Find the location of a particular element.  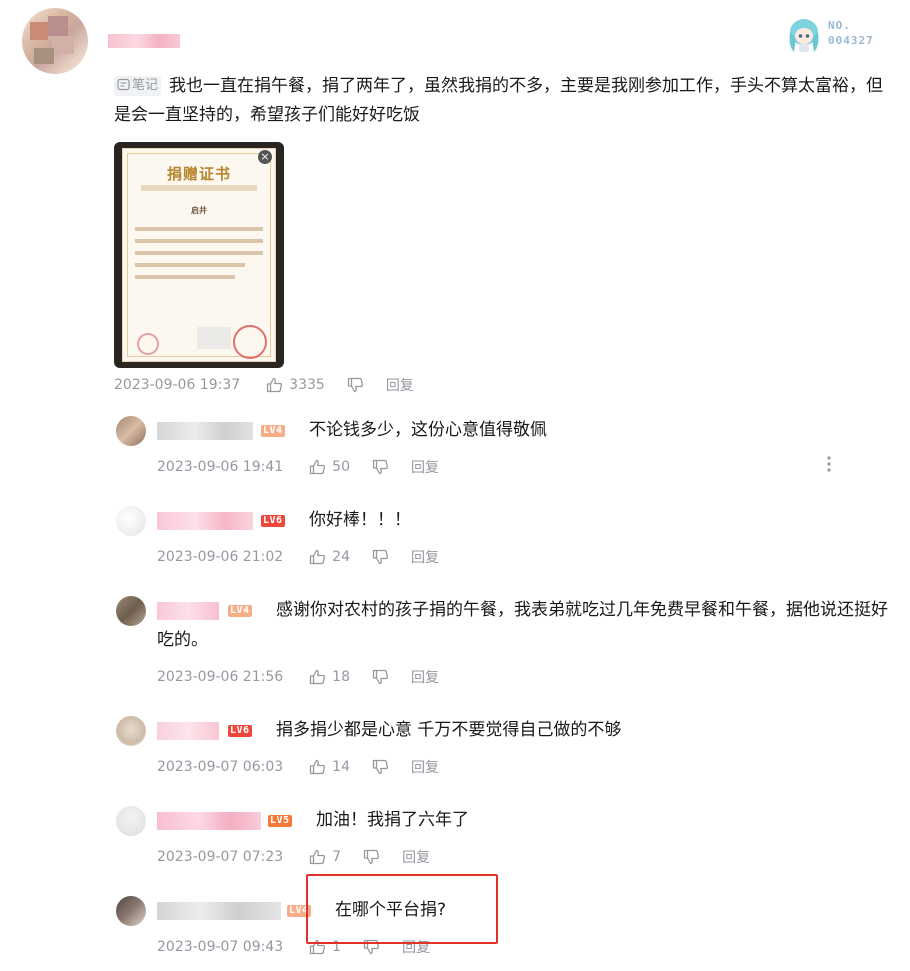

reply-meta: 2023-09-07 06:03 14 回复 is located at coordinates (298, 767).